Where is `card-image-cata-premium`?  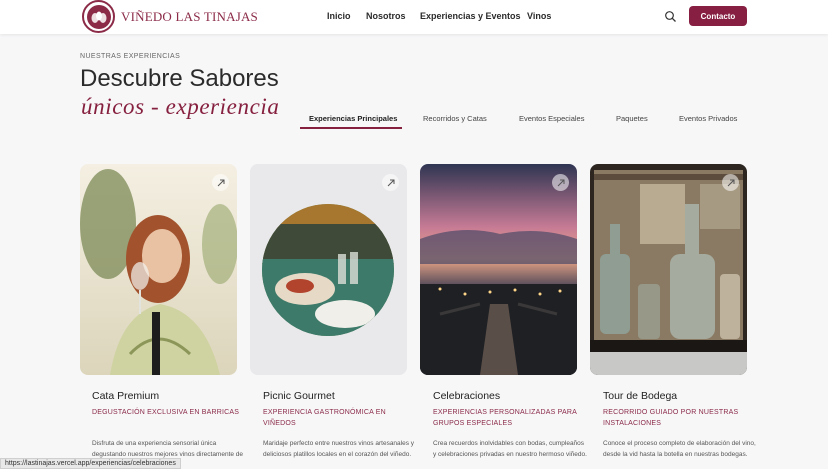 card-image-cata-premium is located at coordinates (158, 269).